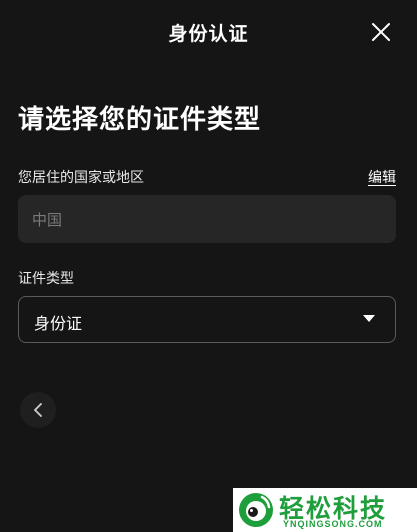 The image size is (417, 532). What do you see at coordinates (140, 120) in the screenshot?
I see `main-heading: 请选择您的证件类型` at bounding box center [140, 120].